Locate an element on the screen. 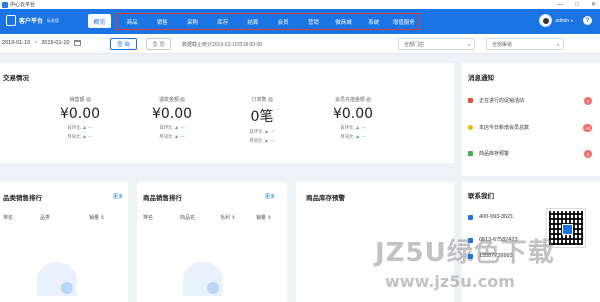  nav-item-value-added: 增值服务 is located at coordinates (404, 22).